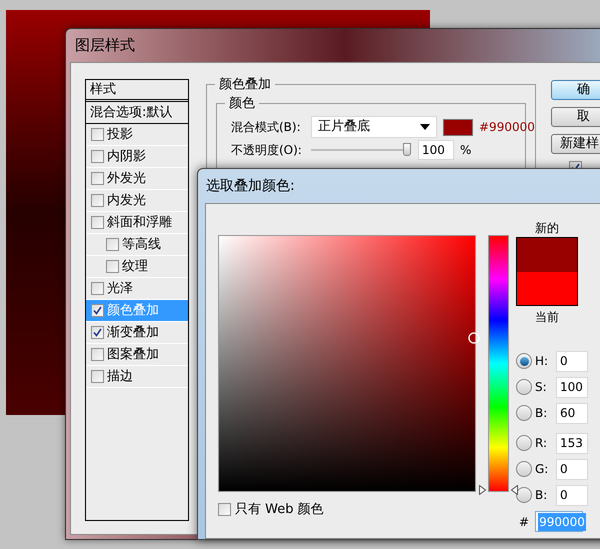  I want to click on percent-sign: %, so click(466, 150).